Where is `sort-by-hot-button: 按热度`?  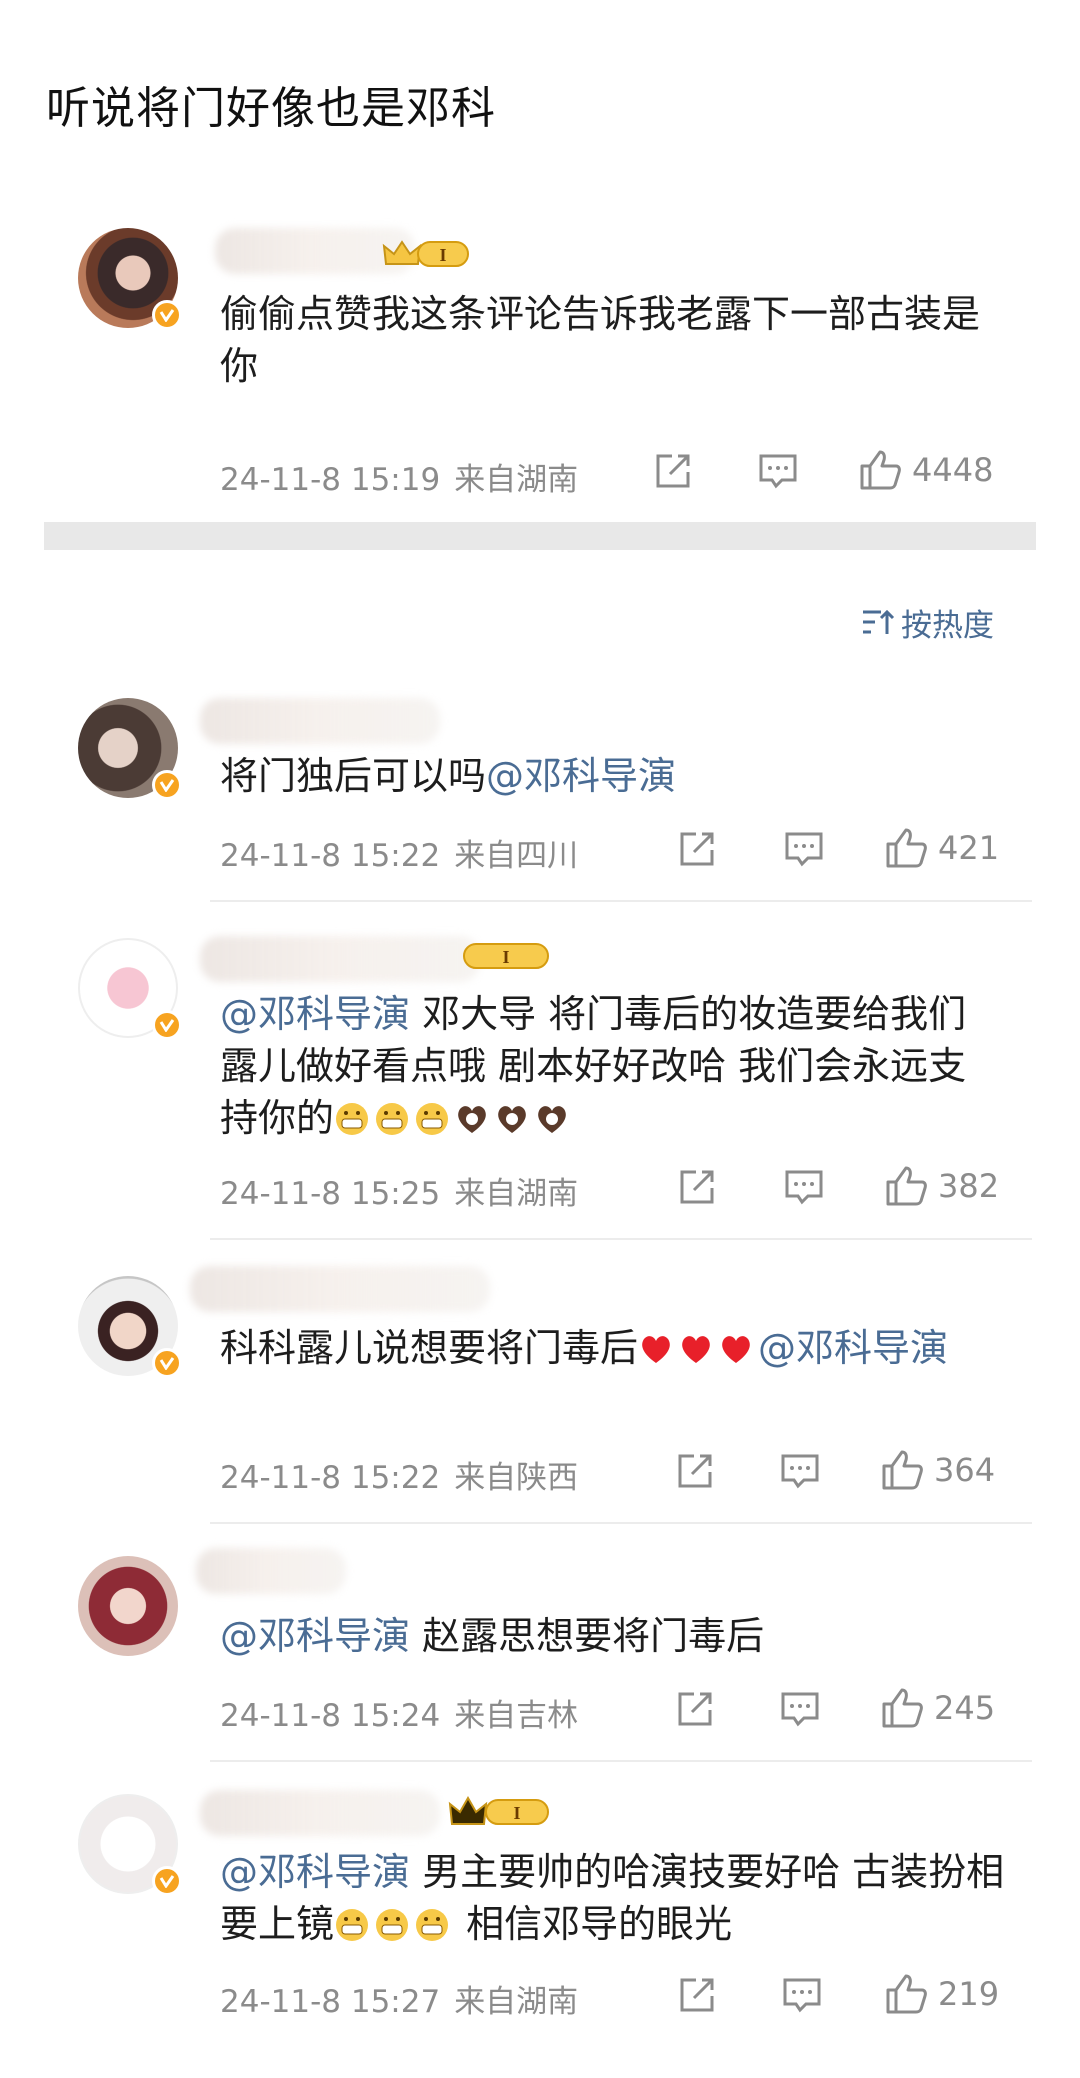 sort-by-hot-button: 按热度 is located at coordinates (927, 622).